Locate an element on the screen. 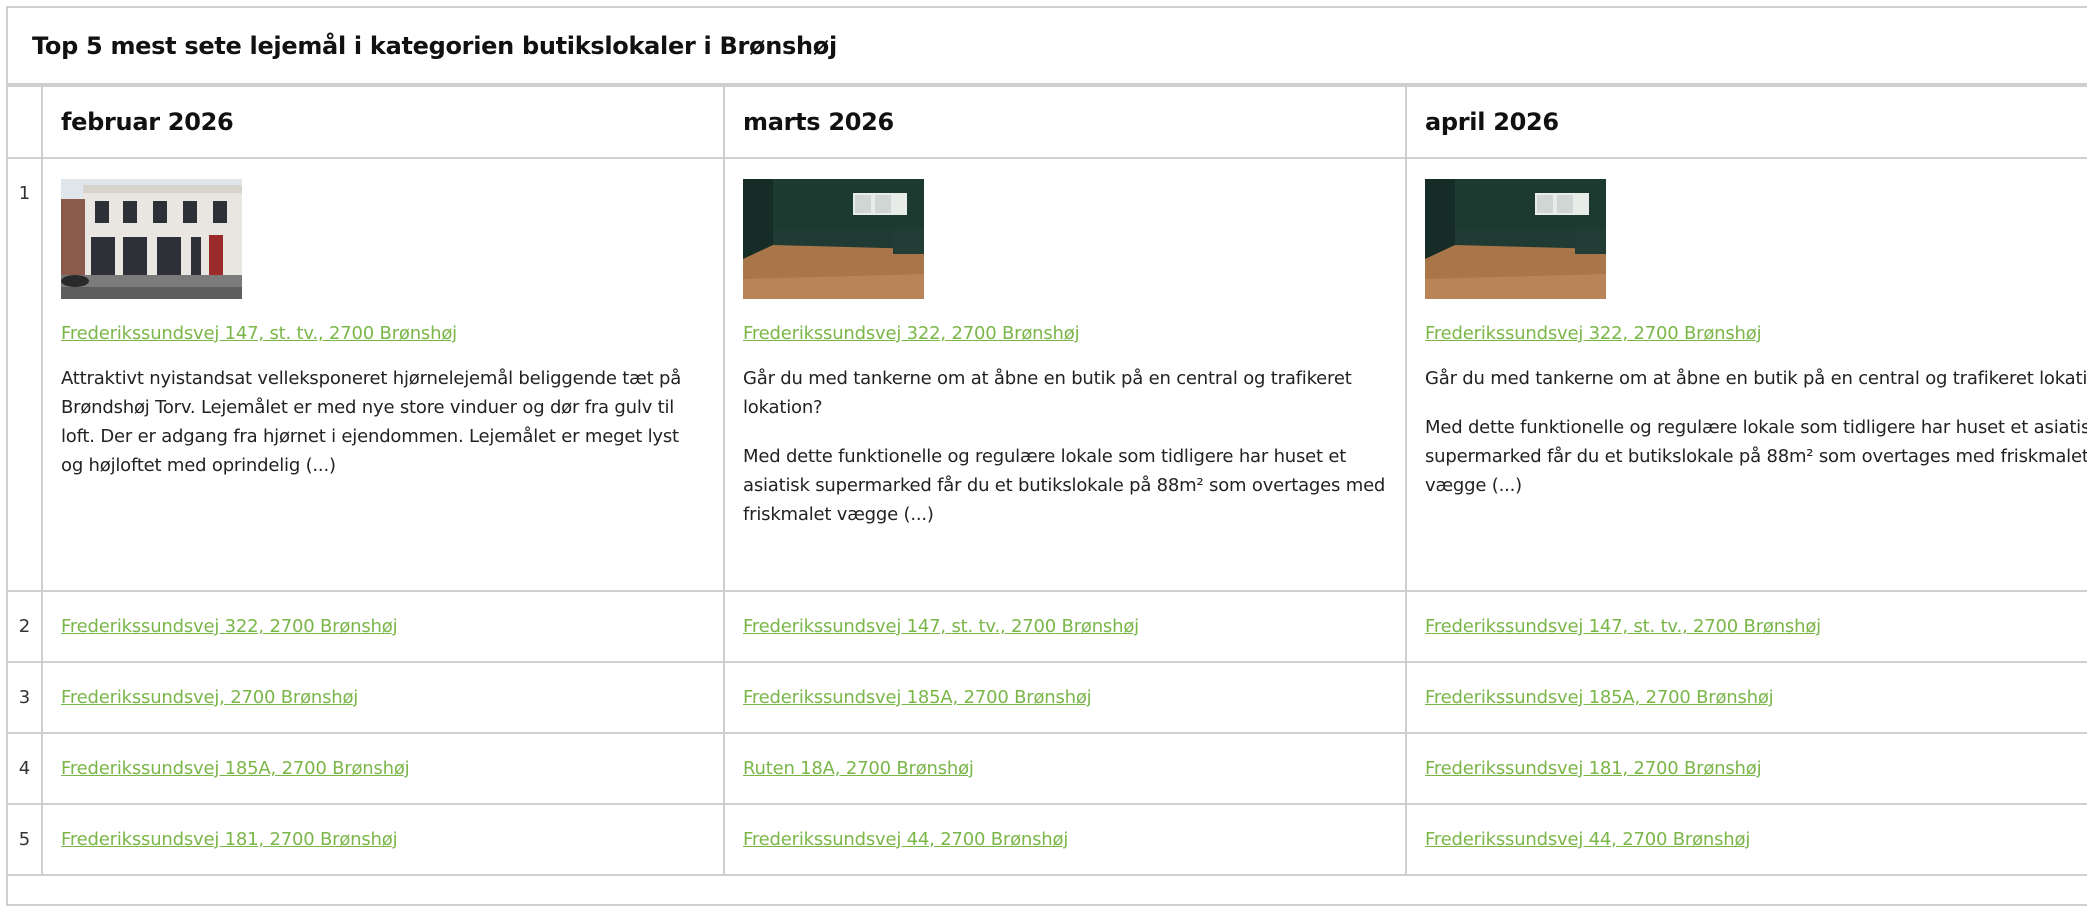  listing-cell: Ruten 18A, 2700 Brønshøj is located at coordinates (1065, 768).